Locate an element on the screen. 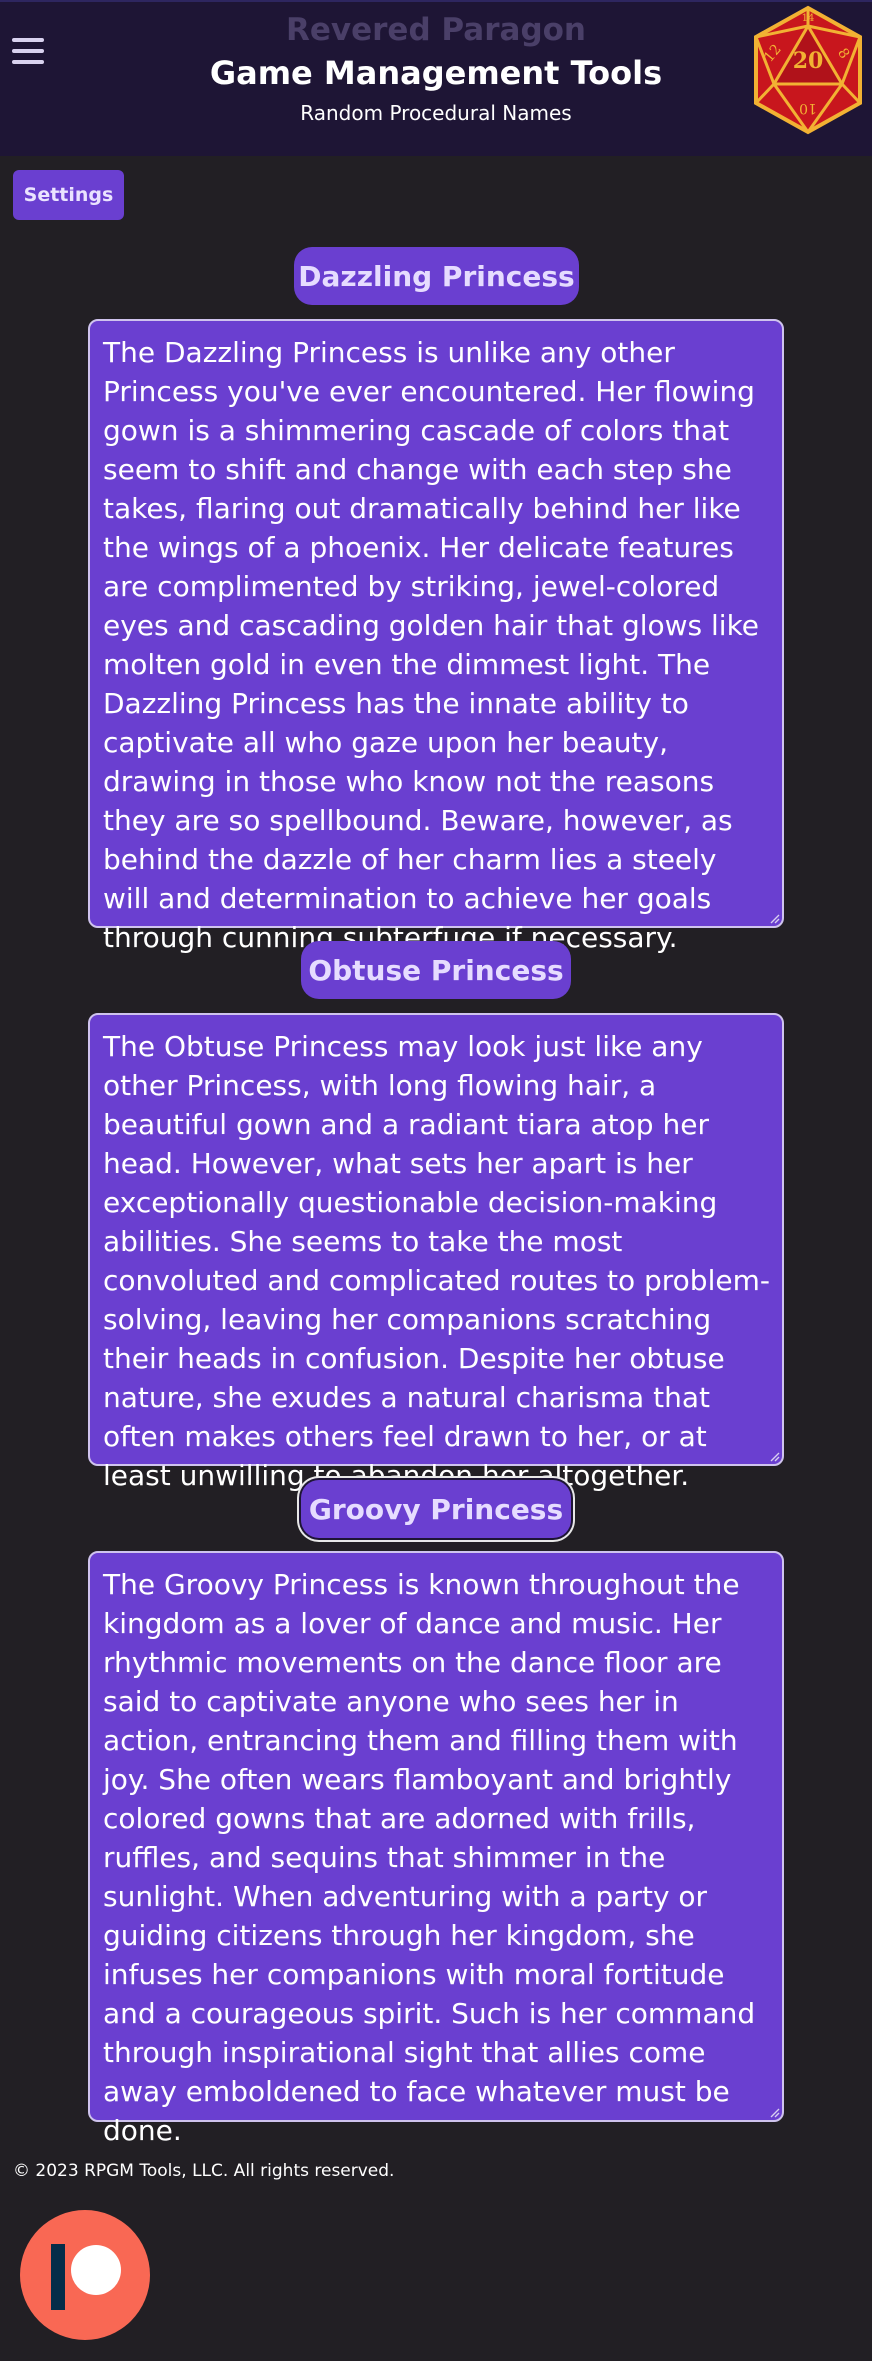  d20-die-icon: 20 12 8 10 14 is located at coordinates (808, 70).